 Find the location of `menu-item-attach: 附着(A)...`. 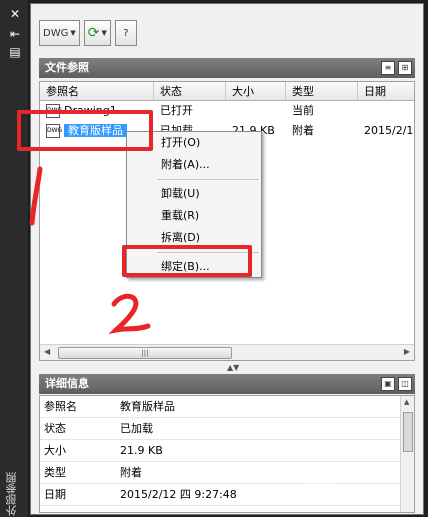

menu-item-attach: 附着(A)... is located at coordinates (194, 165).